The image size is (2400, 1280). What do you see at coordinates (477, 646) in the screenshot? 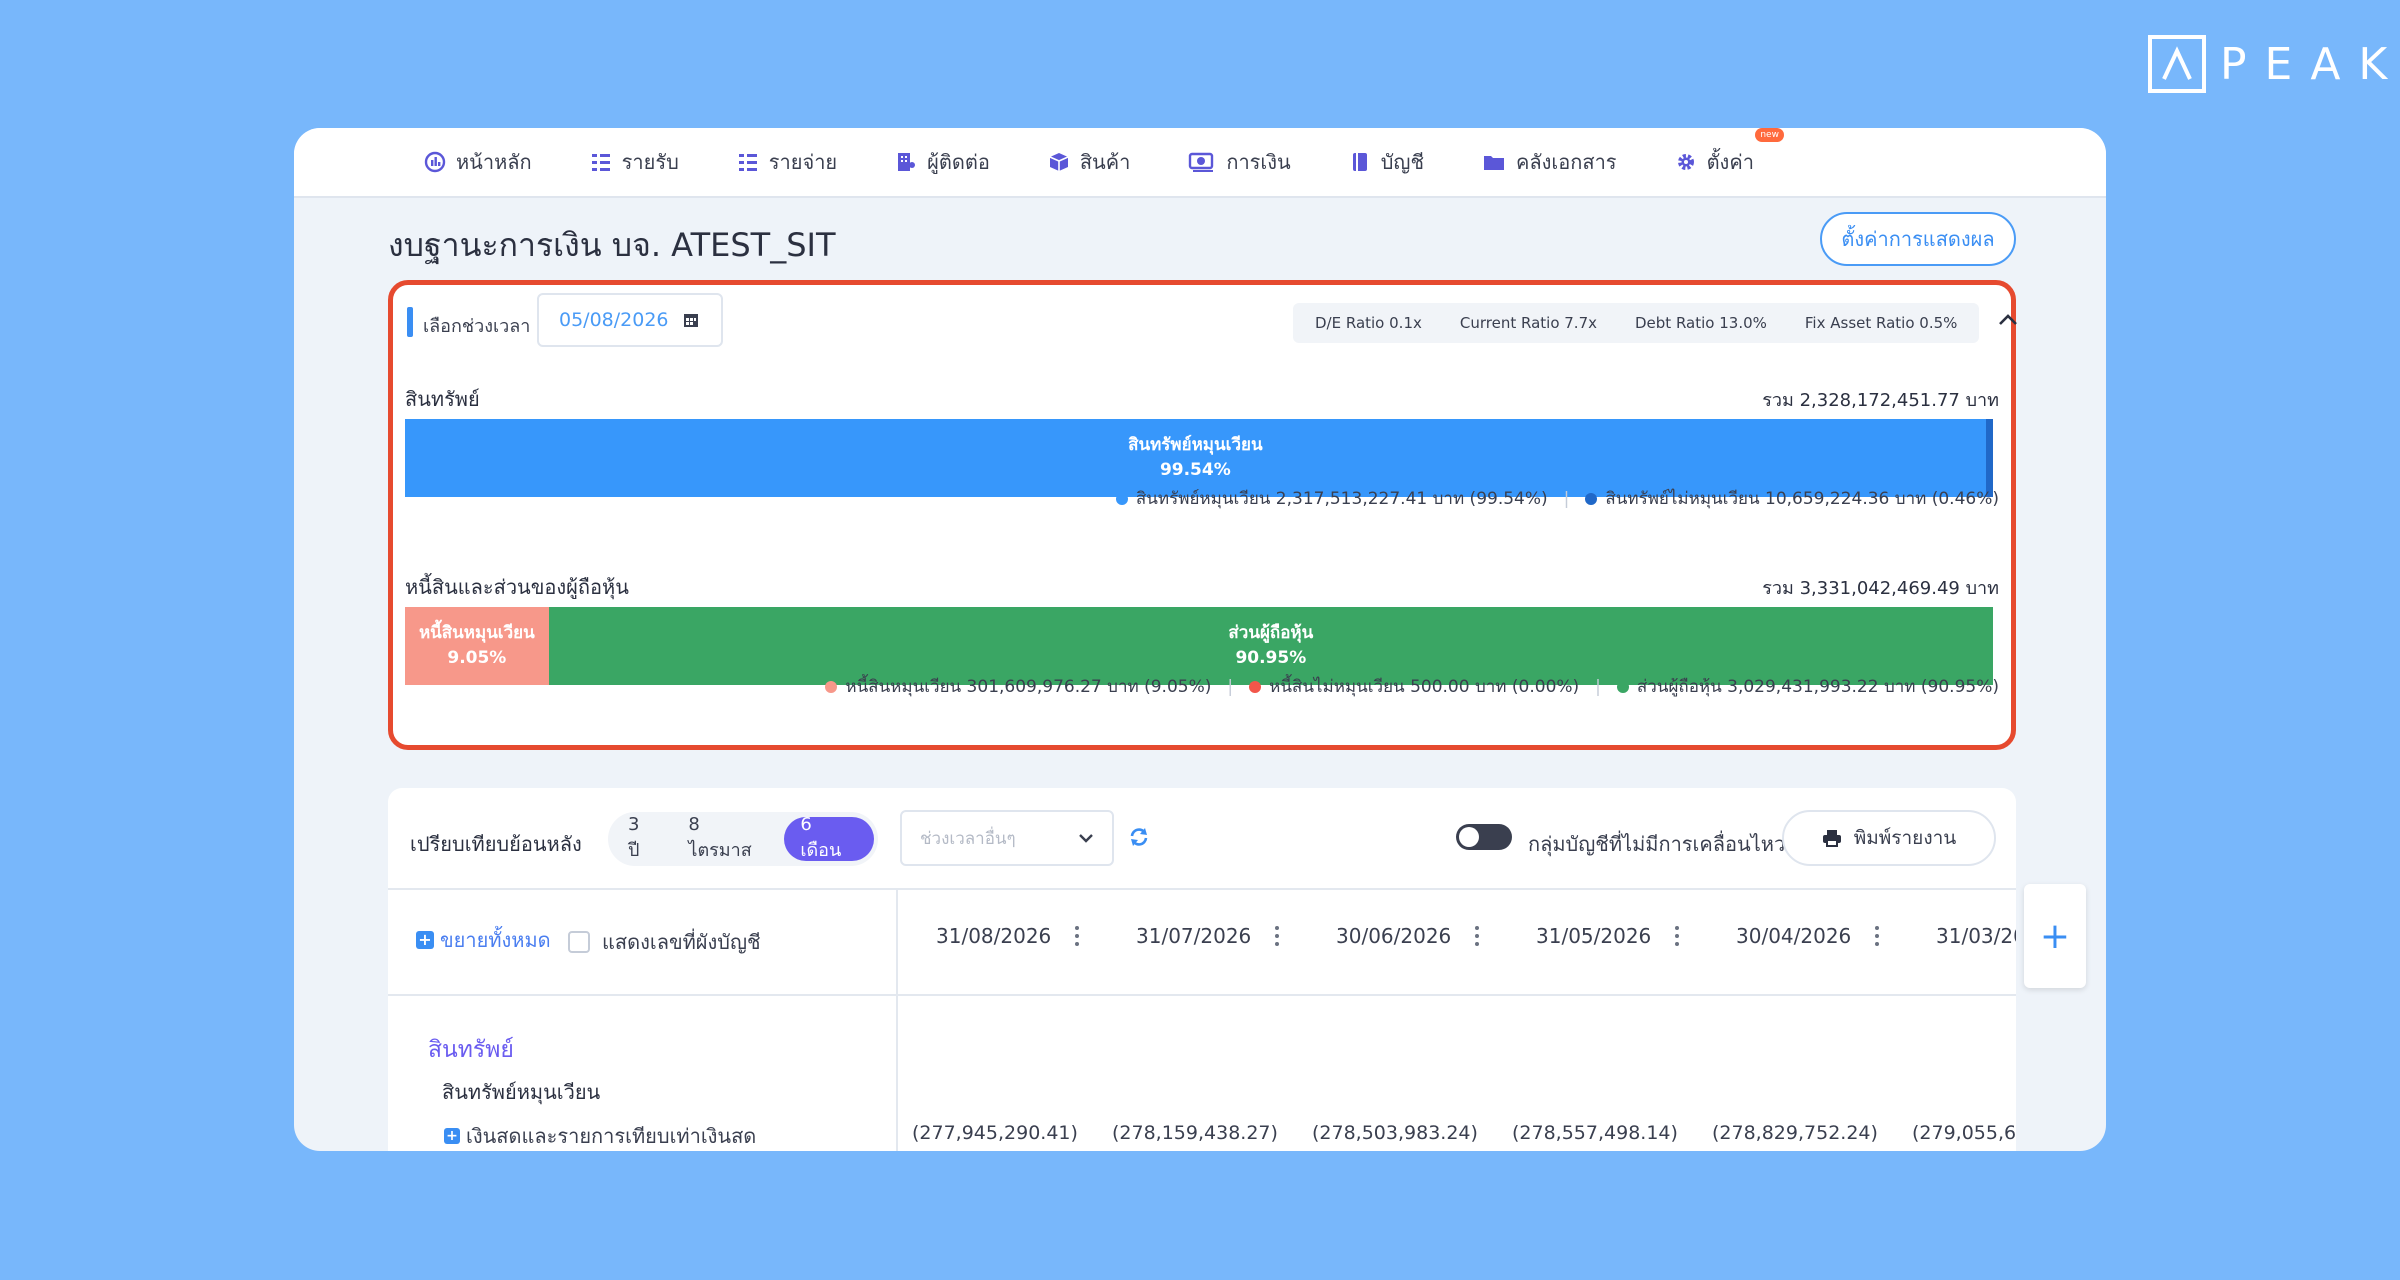
I see `bar-segment: หนี้สินหมุนเวียน 9.05%` at bounding box center [477, 646].